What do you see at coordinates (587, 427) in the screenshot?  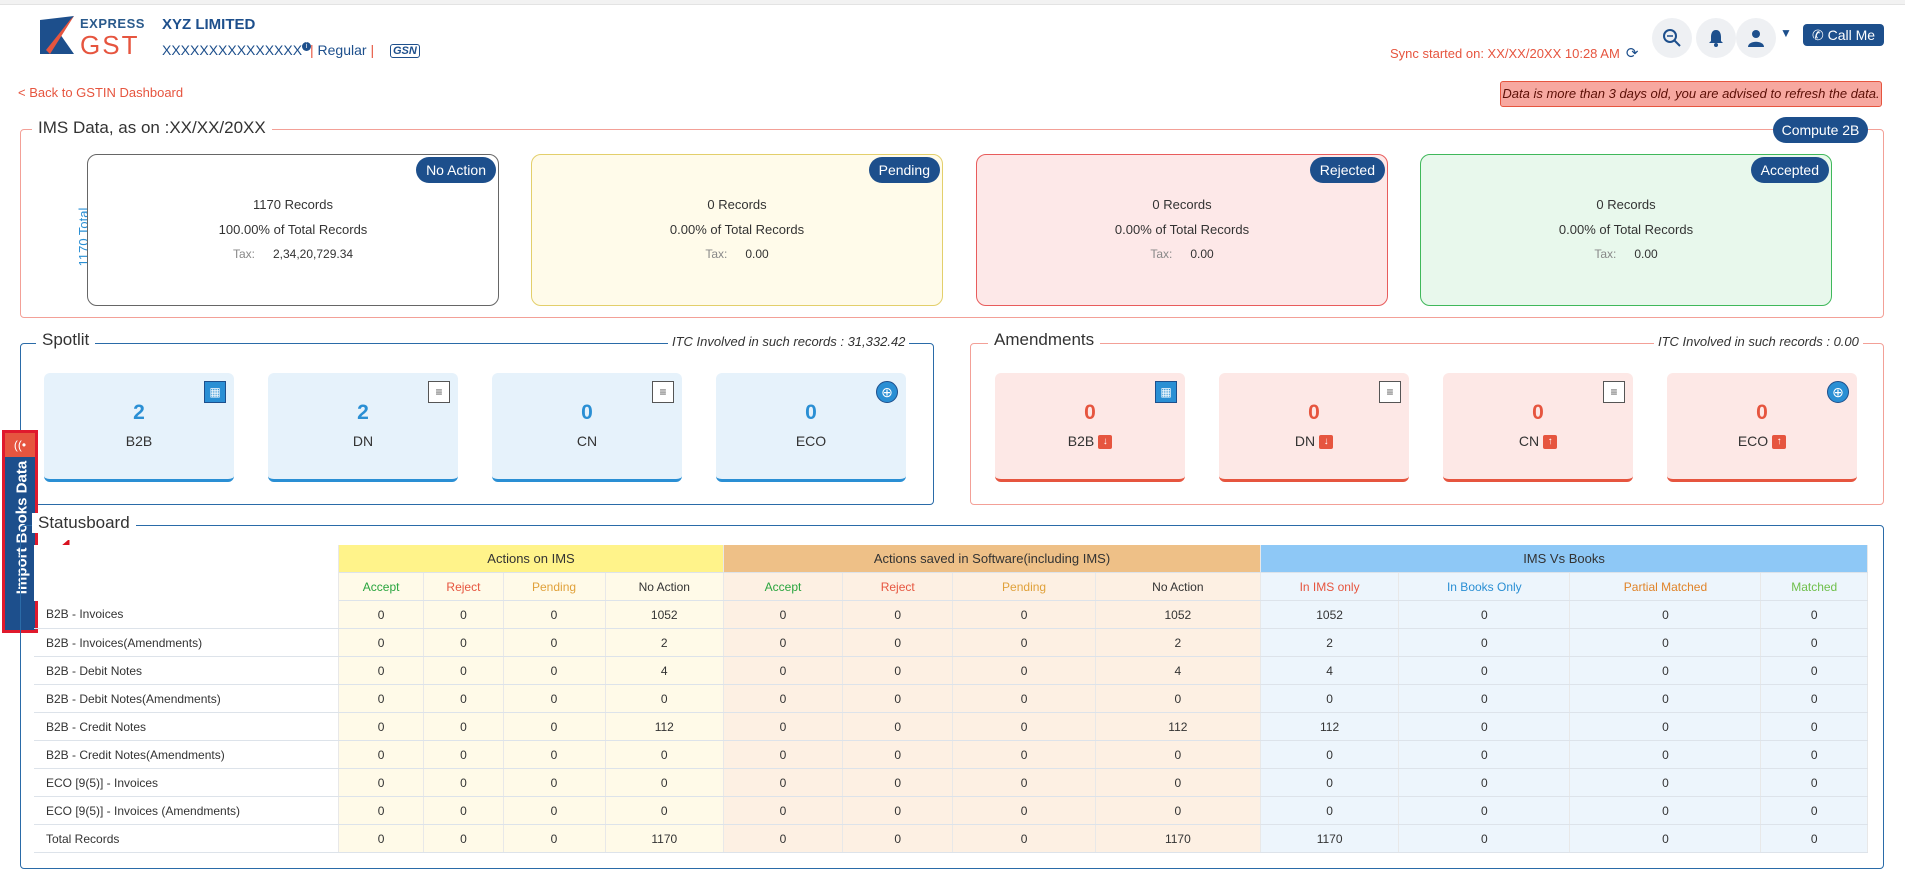 I see `spotlit-tile-cn: ≡ 0 CN` at bounding box center [587, 427].